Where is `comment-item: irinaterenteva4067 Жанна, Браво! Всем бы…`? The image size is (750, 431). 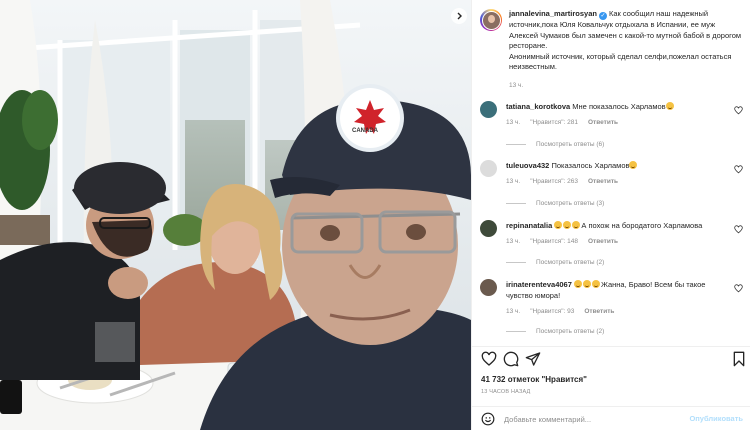 comment-item: irinaterenteva4067 Жанна, Браво! Всем бы… is located at coordinates (613, 298).